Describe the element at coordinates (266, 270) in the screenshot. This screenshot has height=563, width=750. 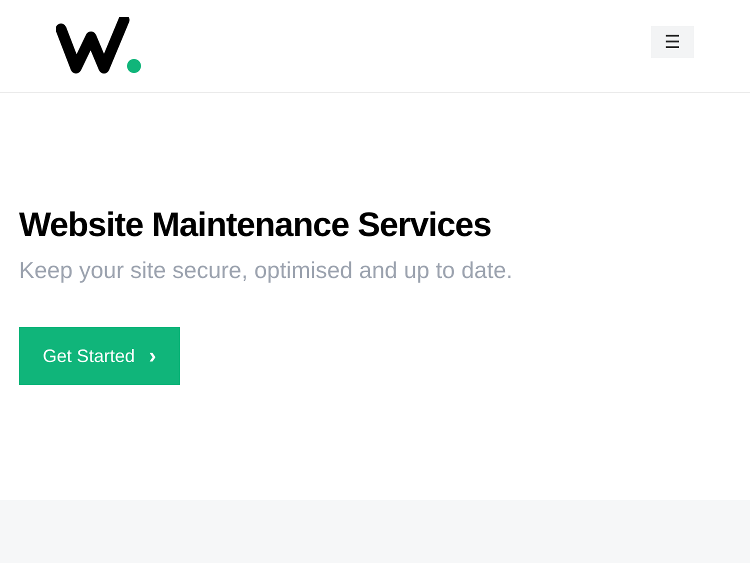
I see `hero-subtitle: Keep your site secure, optimised and up to date.` at that location.